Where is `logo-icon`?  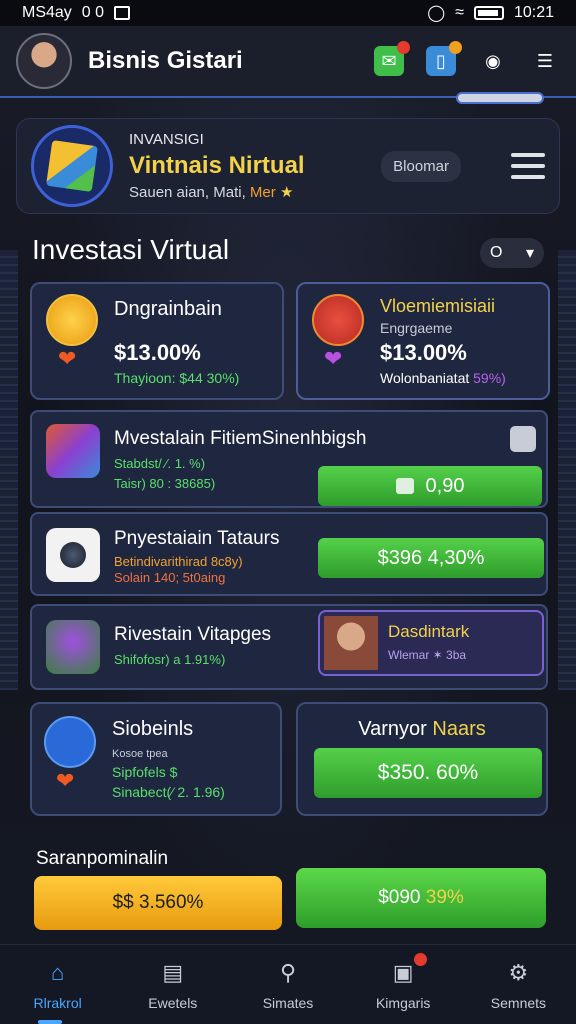 logo-icon is located at coordinates (72, 166).